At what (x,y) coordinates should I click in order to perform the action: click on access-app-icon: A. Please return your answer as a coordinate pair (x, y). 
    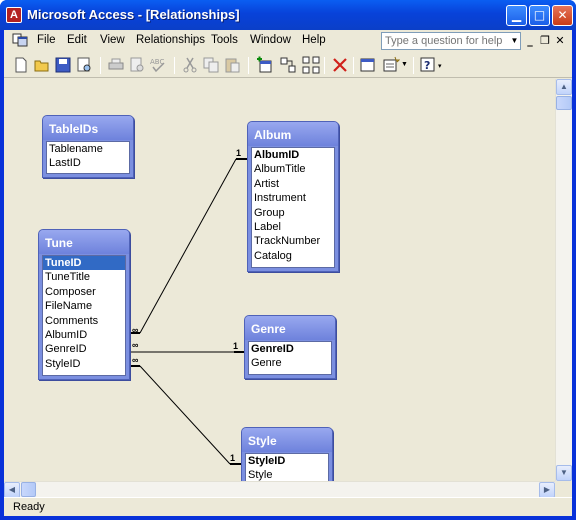
    Looking at the image, I should click on (14, 15).